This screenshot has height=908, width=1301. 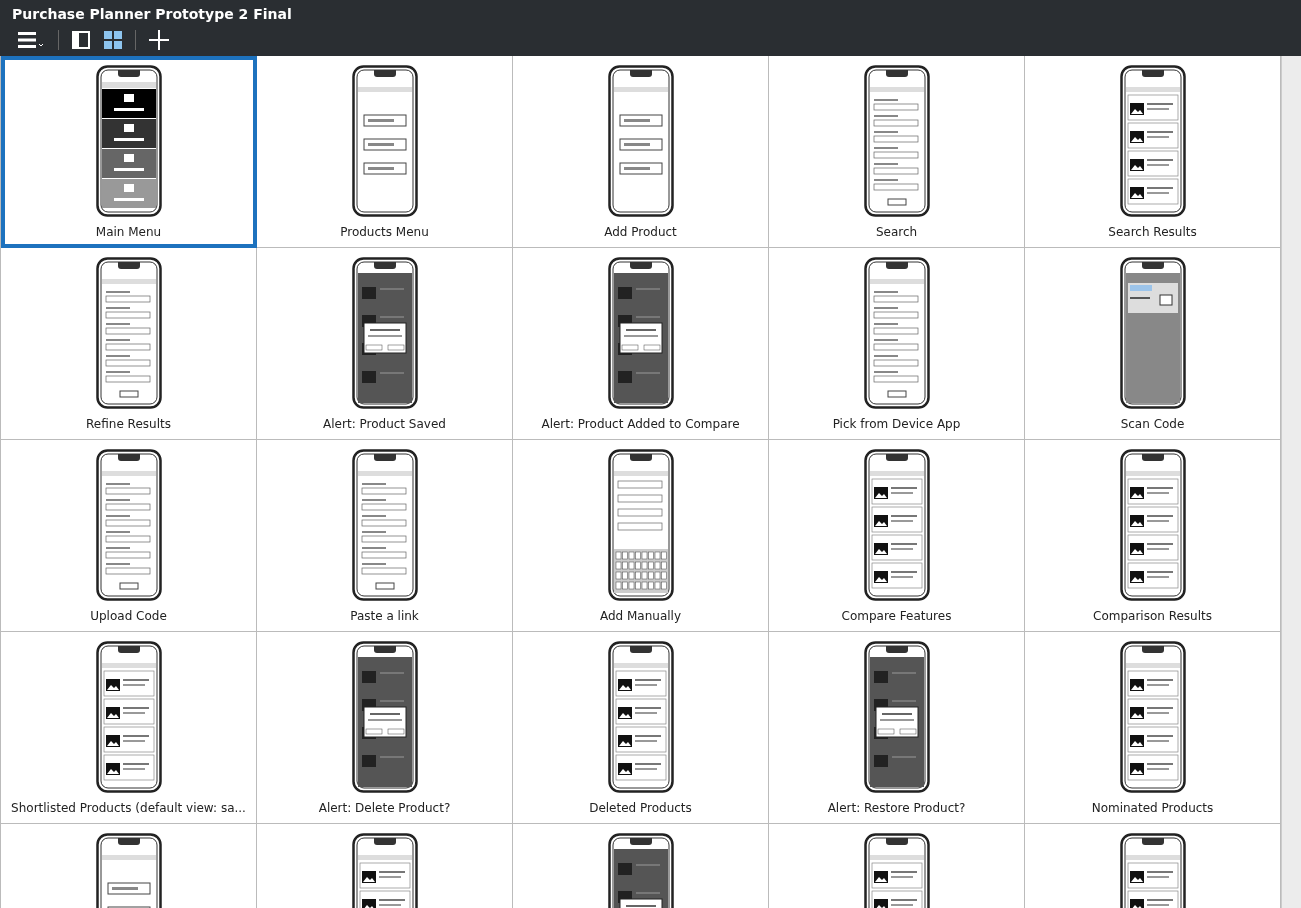 What do you see at coordinates (641, 344) in the screenshot?
I see `screen-thumbnail: Alert: Product Added to Compare` at bounding box center [641, 344].